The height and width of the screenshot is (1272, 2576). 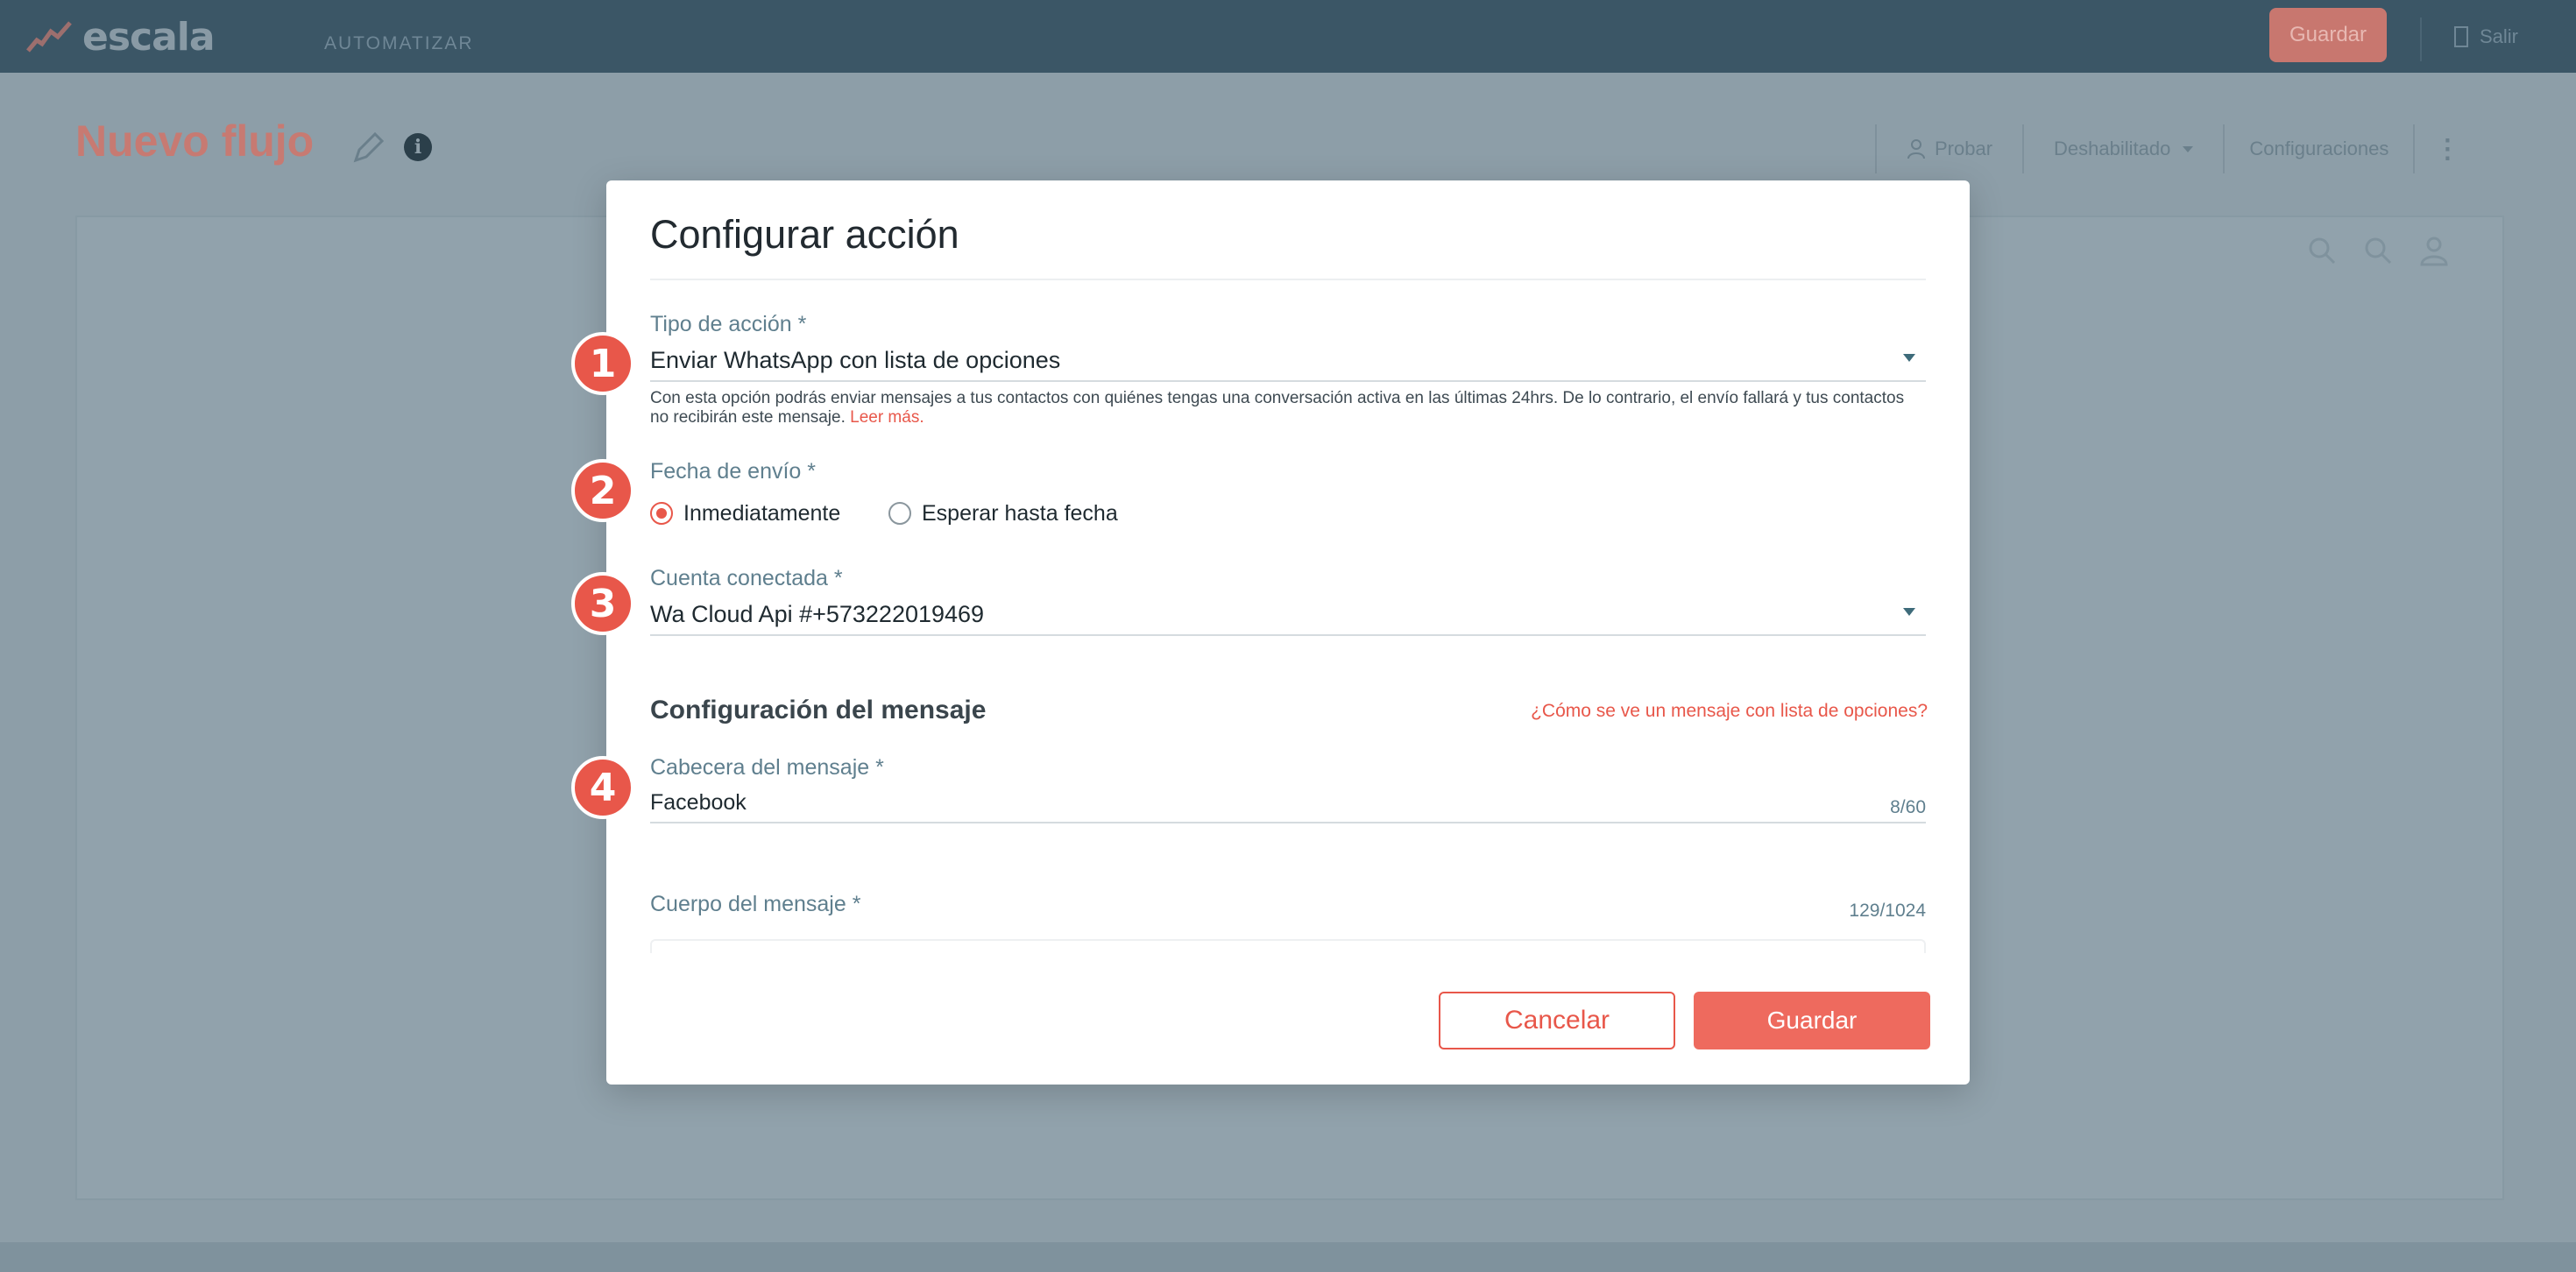 I want to click on body-counter: 129/1024, so click(x=1887, y=911).